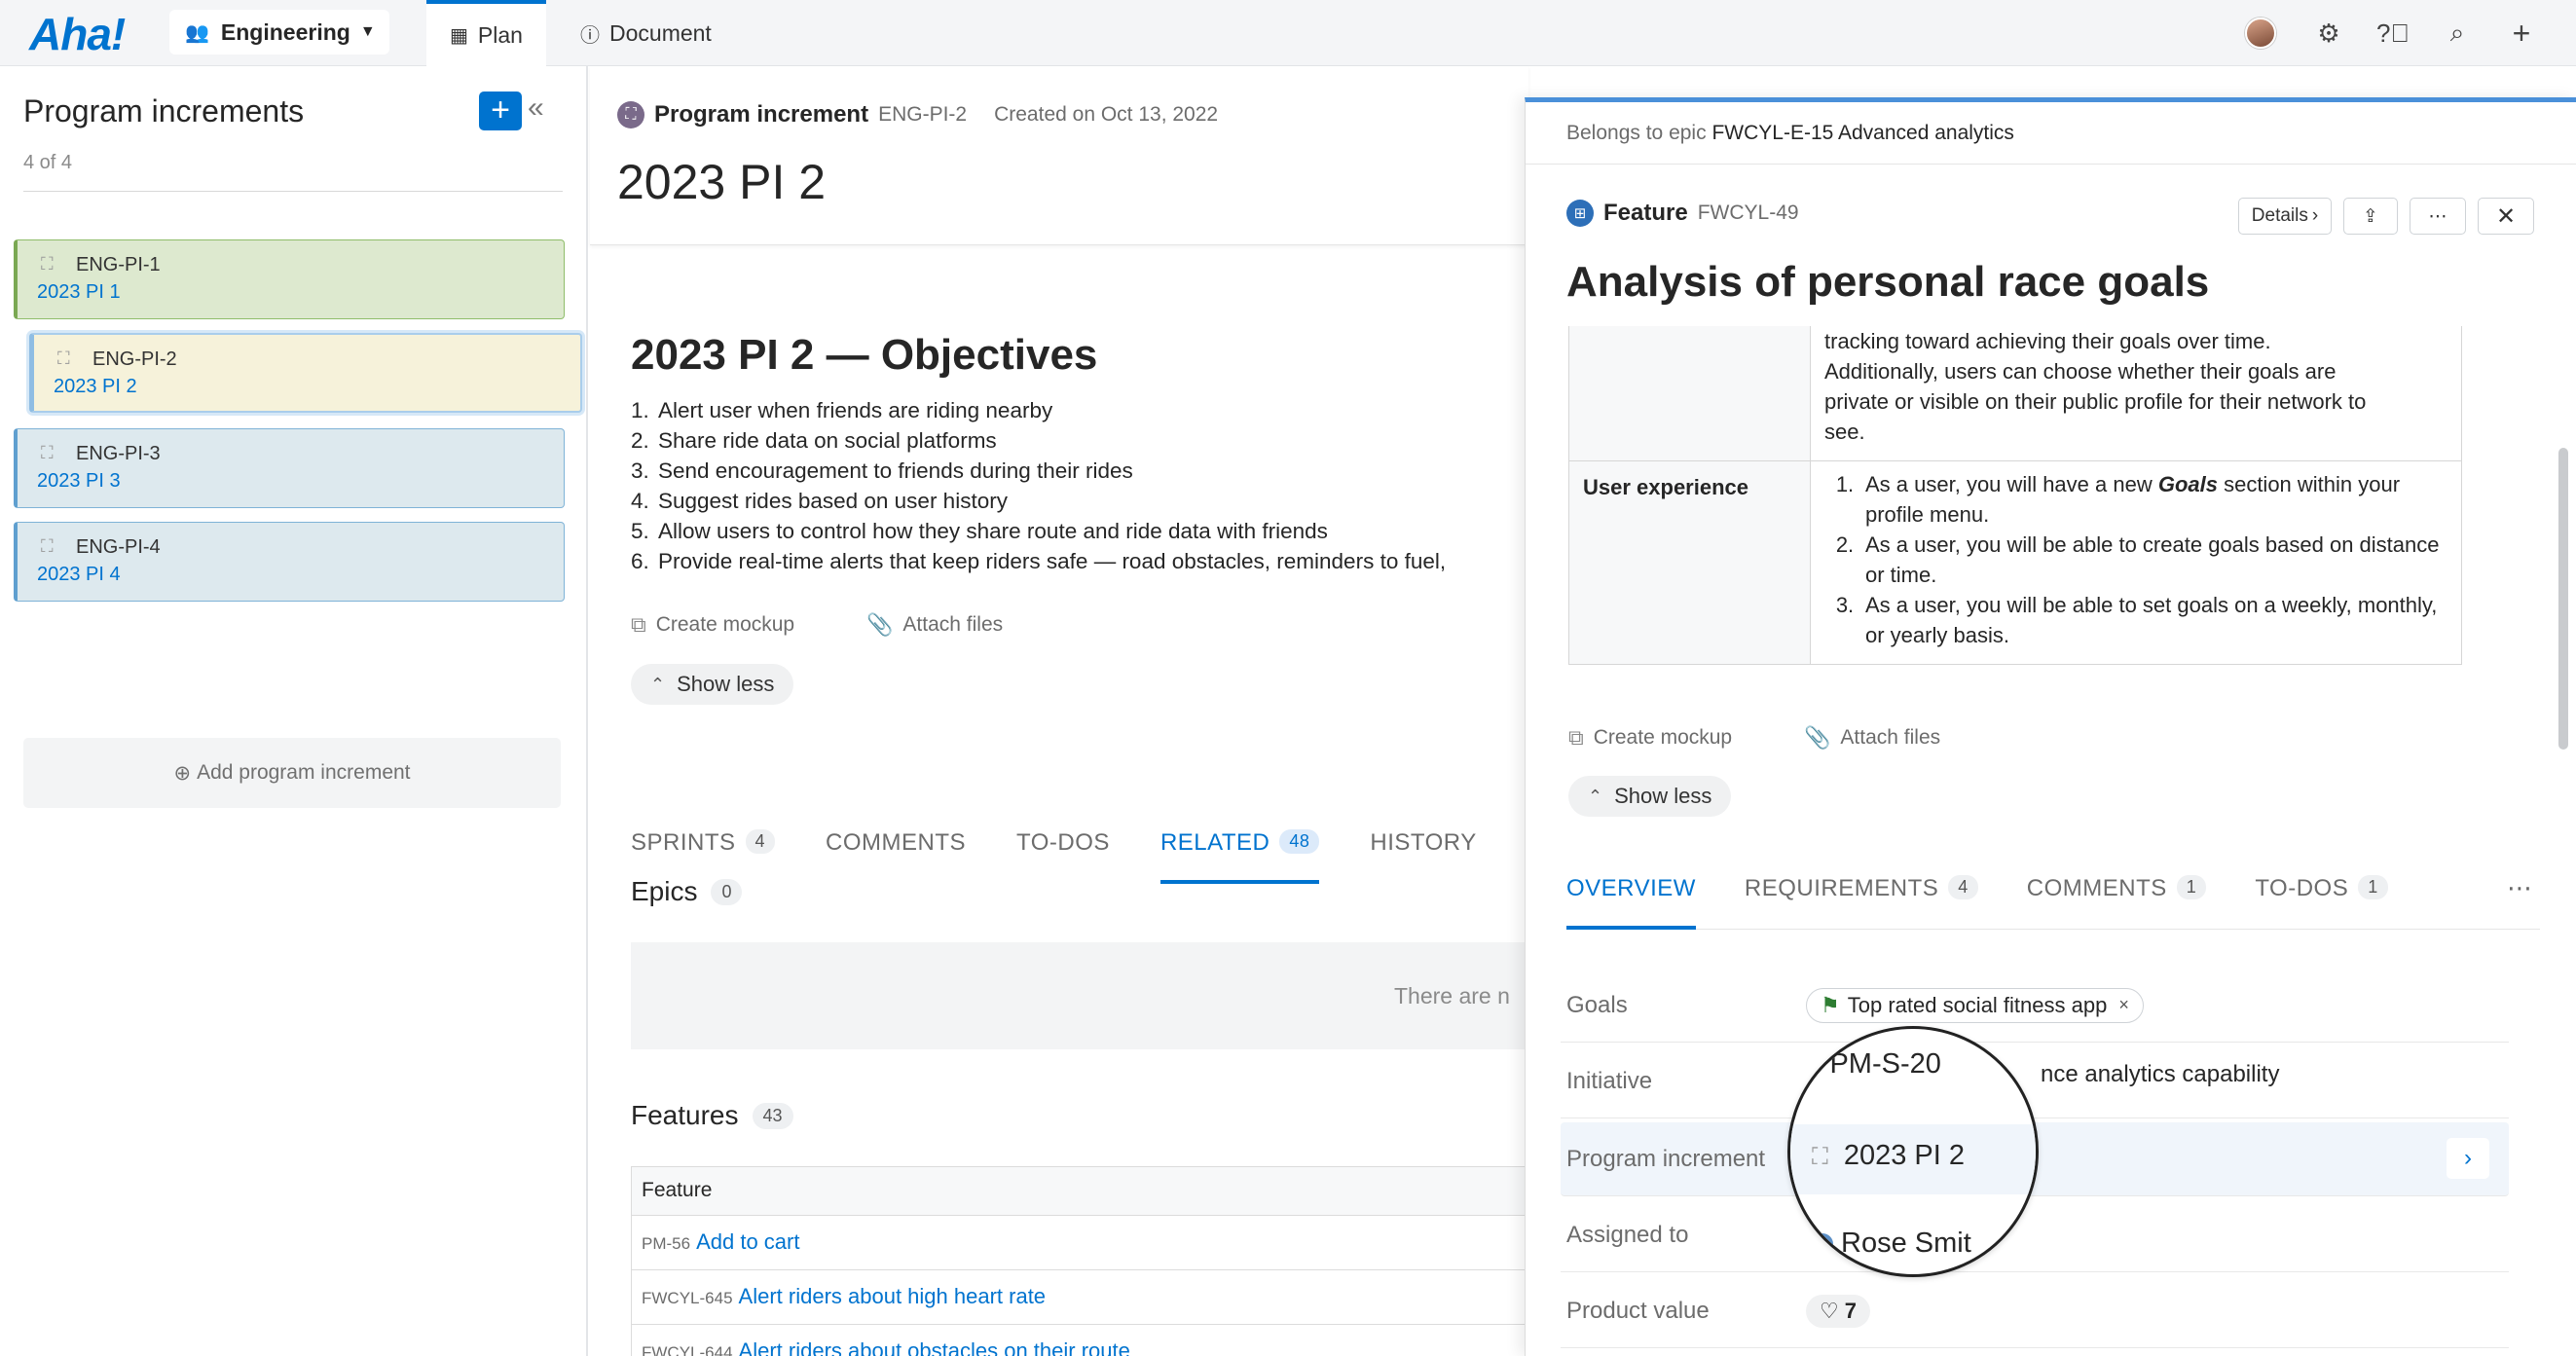 This screenshot has height=1356, width=2576. I want to click on pi-card-name: 2023 PI 3, so click(79, 481).